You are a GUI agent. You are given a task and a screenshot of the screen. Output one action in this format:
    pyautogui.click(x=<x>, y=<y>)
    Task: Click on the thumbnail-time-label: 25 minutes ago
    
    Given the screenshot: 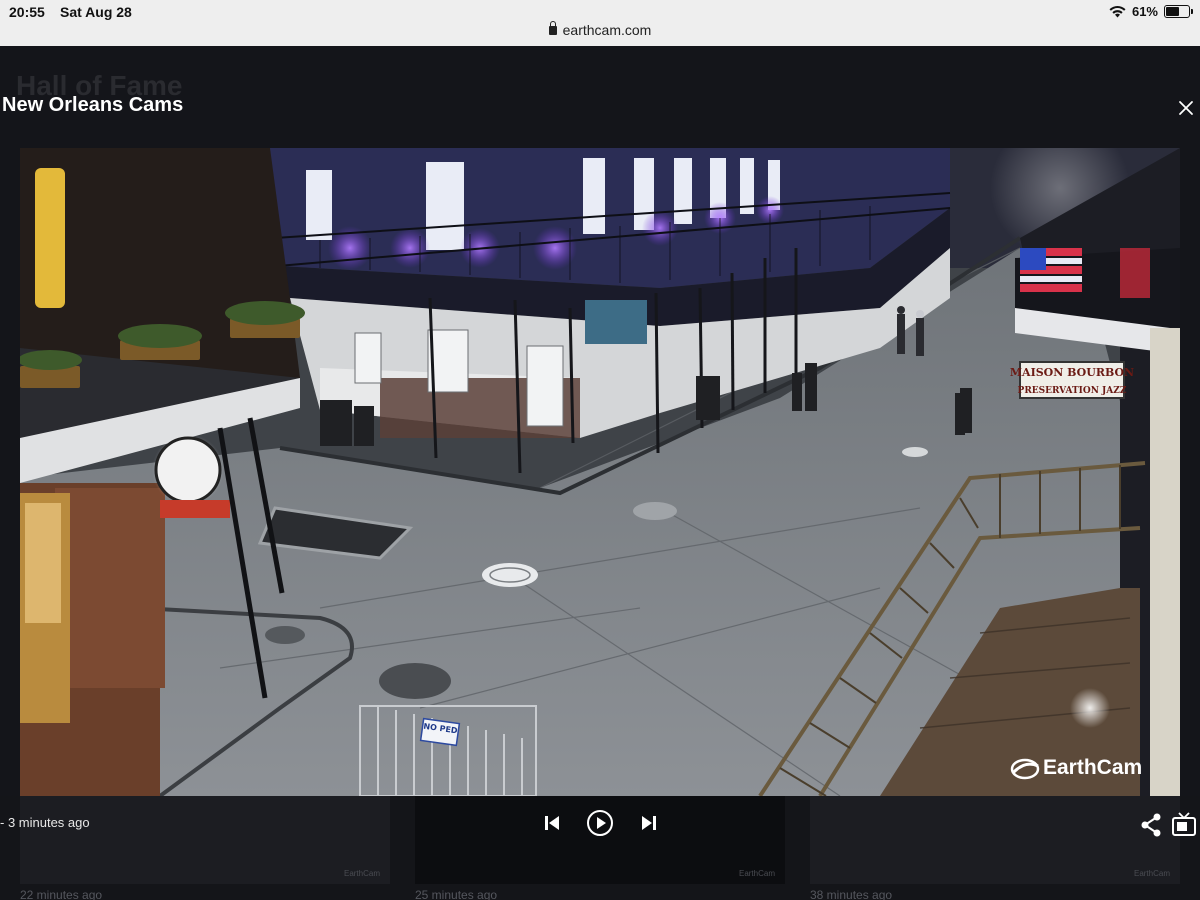 What is the action you would take?
    pyautogui.click(x=456, y=894)
    